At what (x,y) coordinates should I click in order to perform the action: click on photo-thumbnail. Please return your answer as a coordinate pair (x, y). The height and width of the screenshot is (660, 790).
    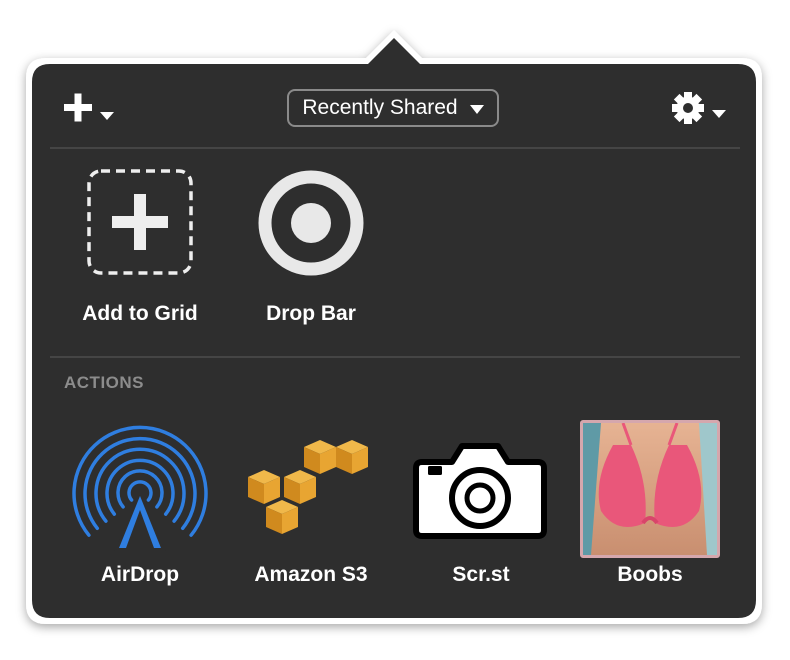
    Looking at the image, I should click on (650, 489).